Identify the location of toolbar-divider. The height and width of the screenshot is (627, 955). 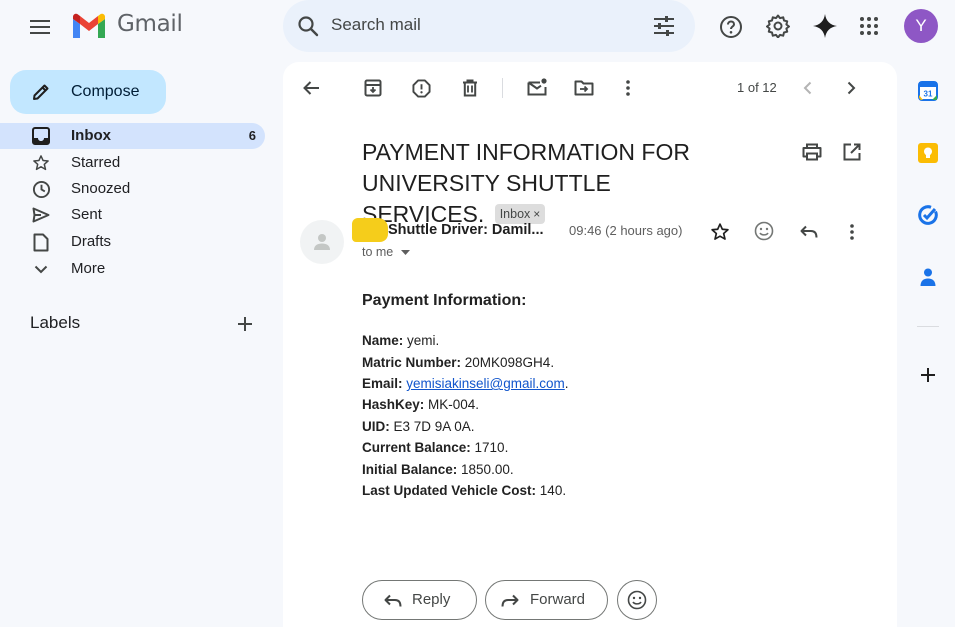
(502, 88).